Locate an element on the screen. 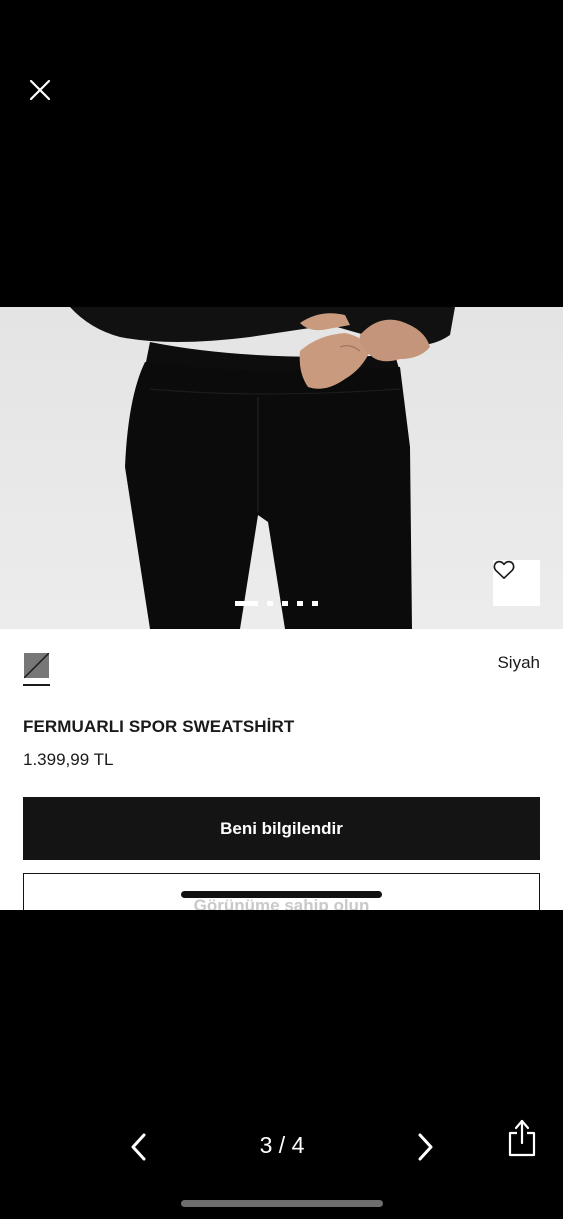  product-price: 1.399,99 TL is located at coordinates (68, 759).